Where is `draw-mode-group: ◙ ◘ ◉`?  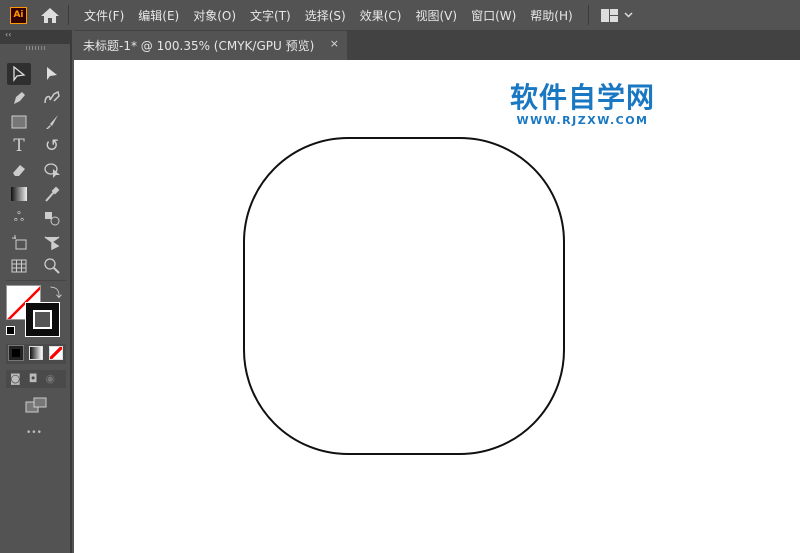
draw-mode-group: ◙ ◘ ◉ is located at coordinates (36, 379).